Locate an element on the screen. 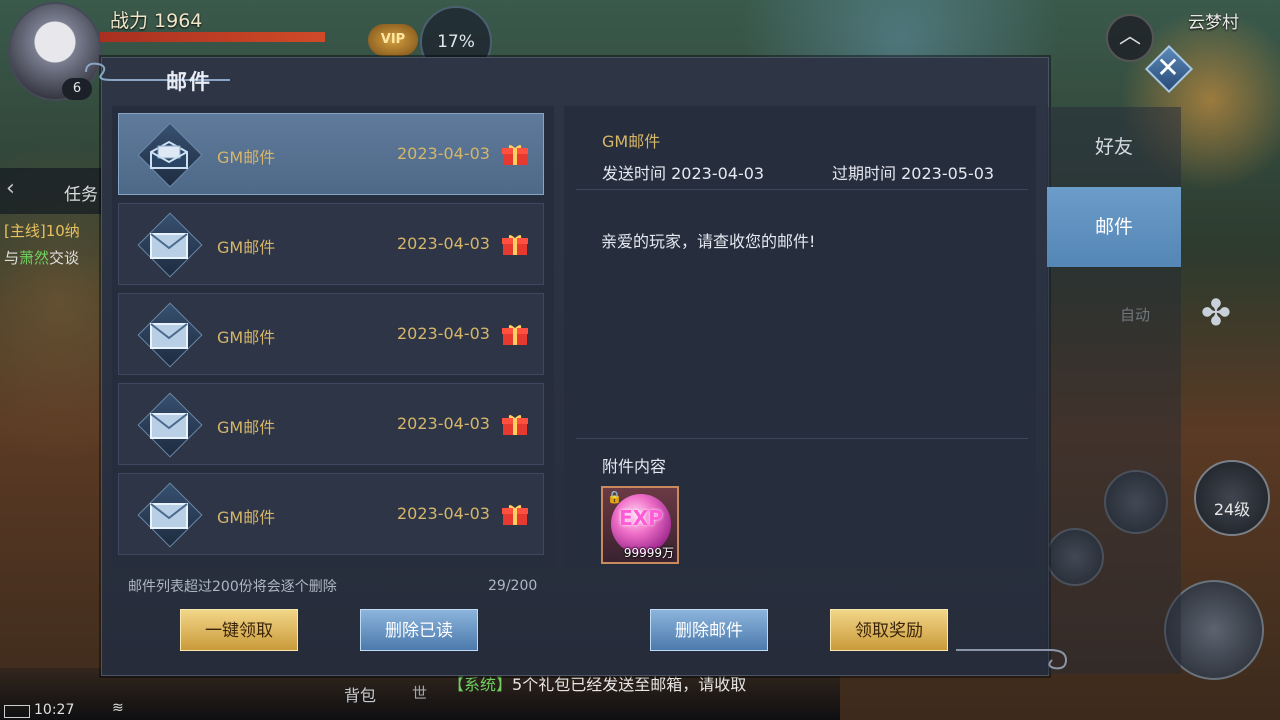 The height and width of the screenshot is (720, 1280). attachment-quantity: 99999万 is located at coordinates (648, 553).